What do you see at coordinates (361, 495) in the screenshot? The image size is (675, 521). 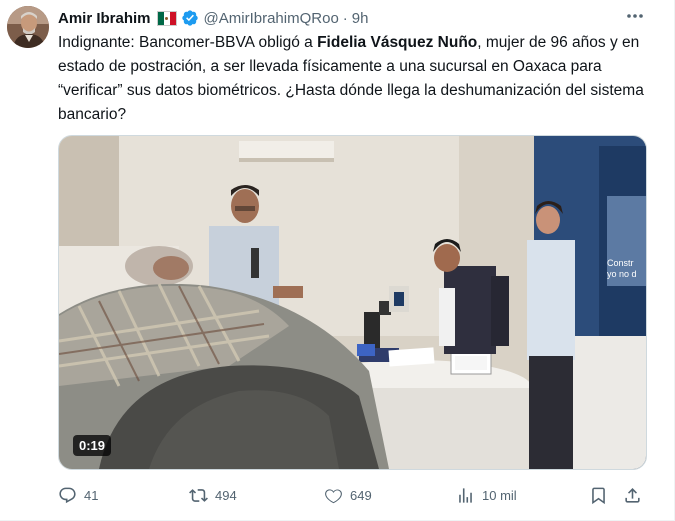 I see `like-count: 649` at bounding box center [361, 495].